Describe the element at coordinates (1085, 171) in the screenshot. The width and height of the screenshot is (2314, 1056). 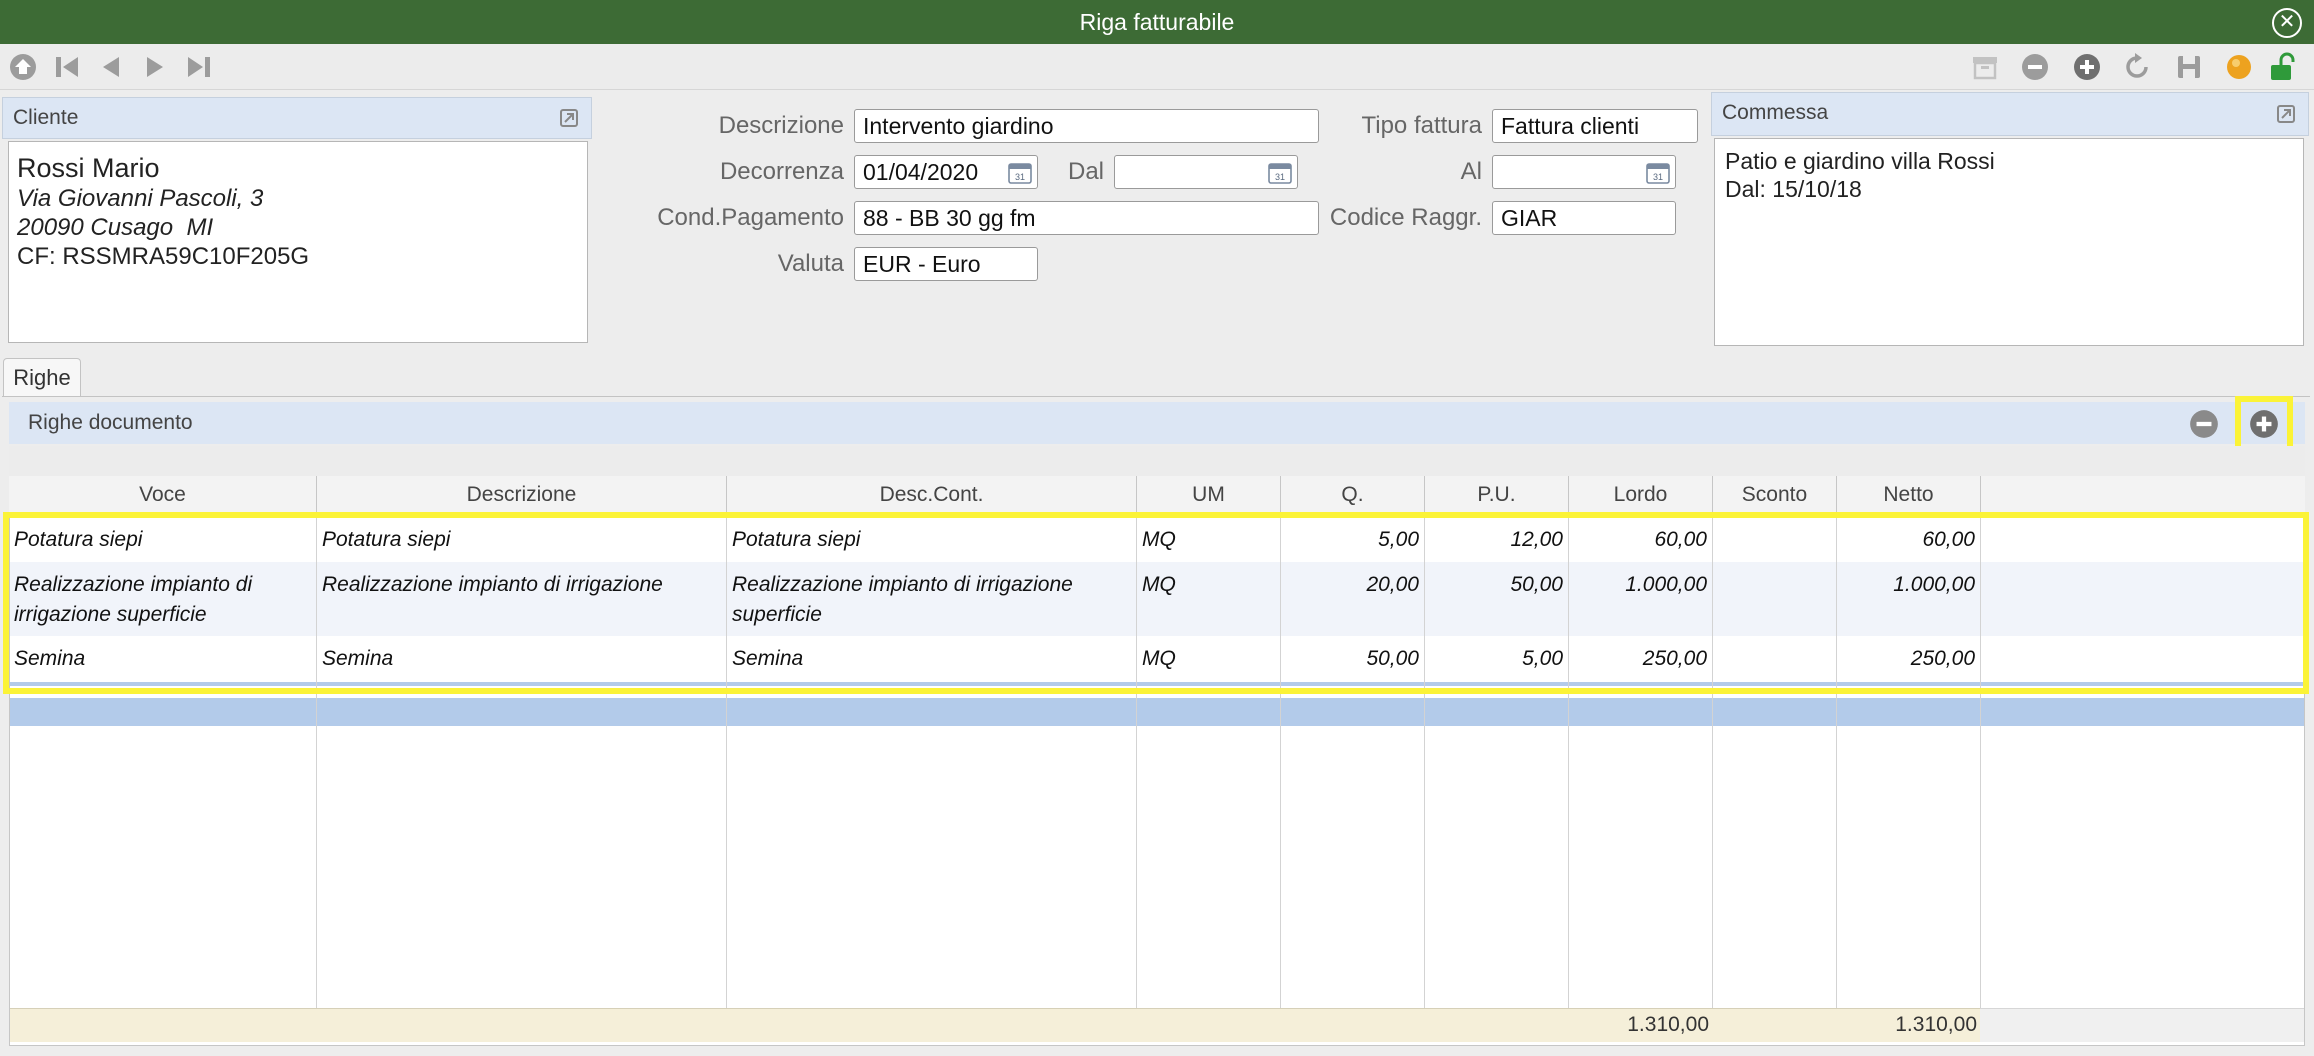
I see `dal-label: Dal` at that location.